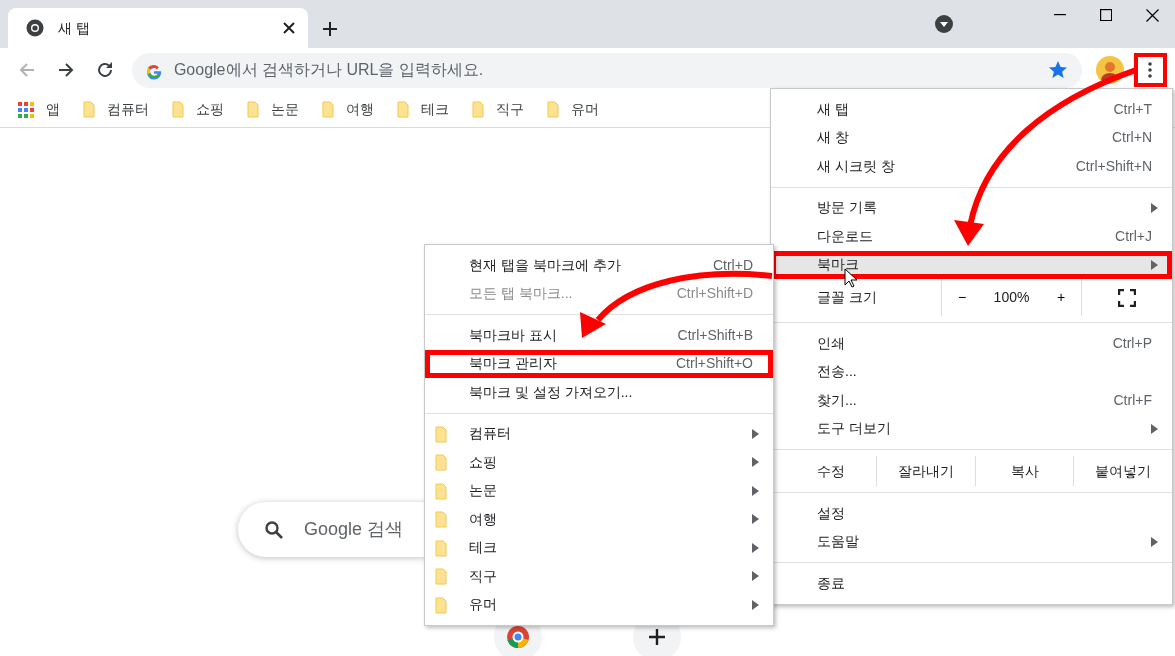  What do you see at coordinates (732, 265) in the screenshot?
I see `shortcut-label: Ctrl+D` at bounding box center [732, 265].